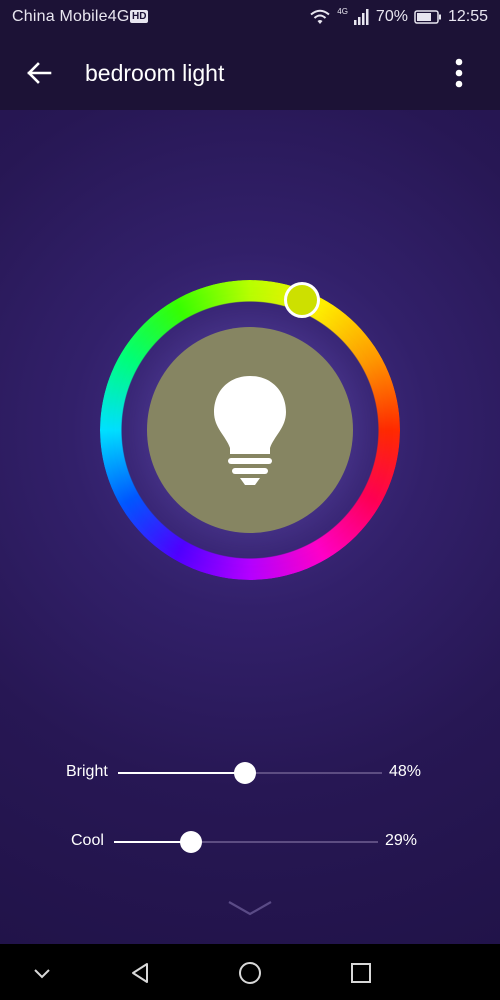 The height and width of the screenshot is (1000, 500). I want to click on wifi-icon, so click(320, 16).